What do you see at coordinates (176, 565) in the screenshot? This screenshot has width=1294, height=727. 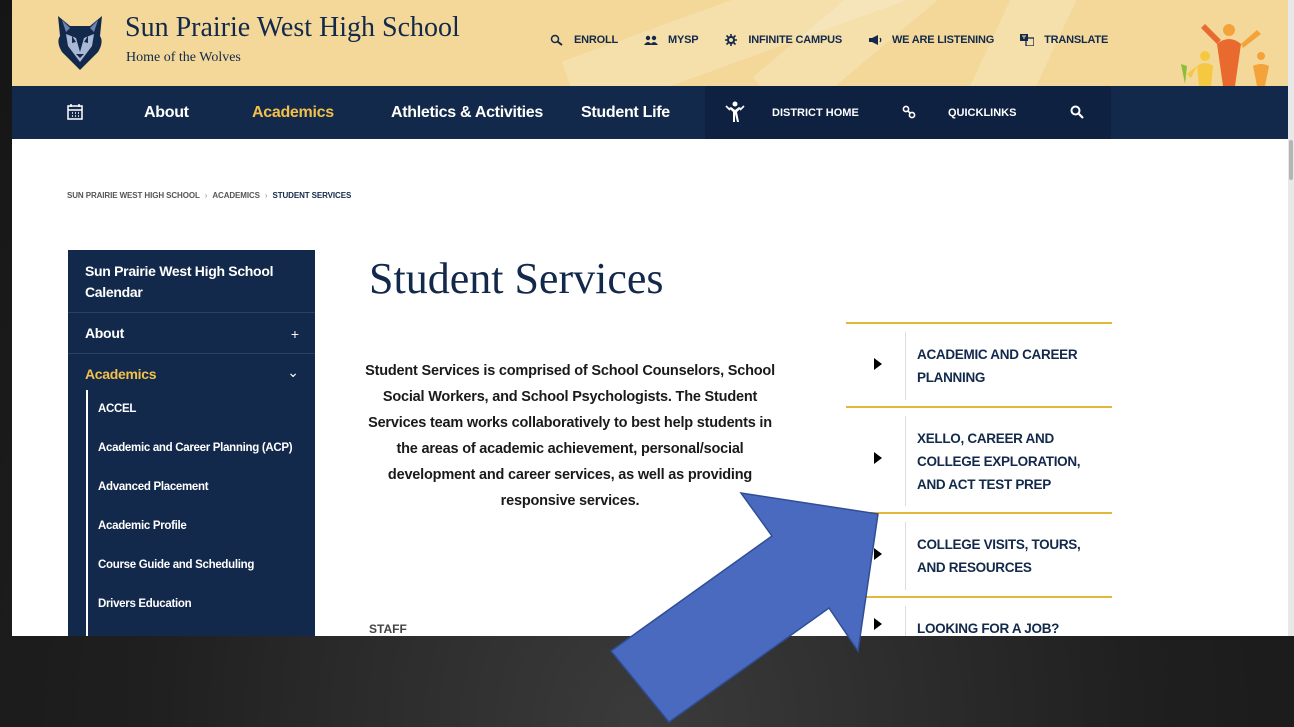 I see `sidebar-sub-course-guide: Course Guide and Scheduling` at bounding box center [176, 565].